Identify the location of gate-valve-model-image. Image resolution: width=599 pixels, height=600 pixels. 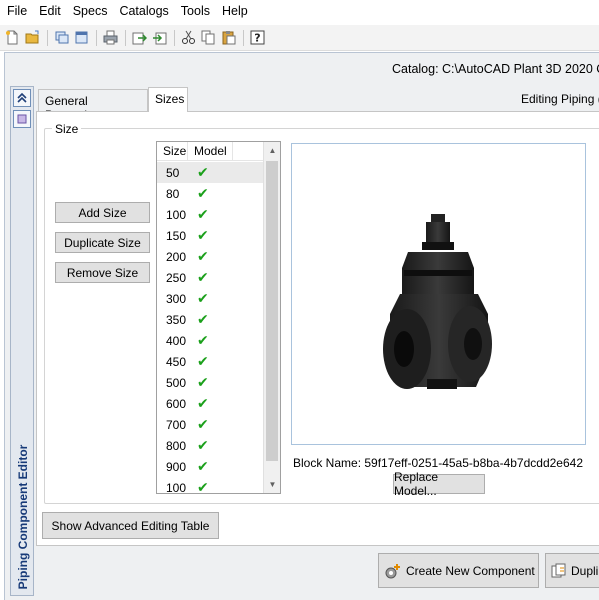
(437, 301).